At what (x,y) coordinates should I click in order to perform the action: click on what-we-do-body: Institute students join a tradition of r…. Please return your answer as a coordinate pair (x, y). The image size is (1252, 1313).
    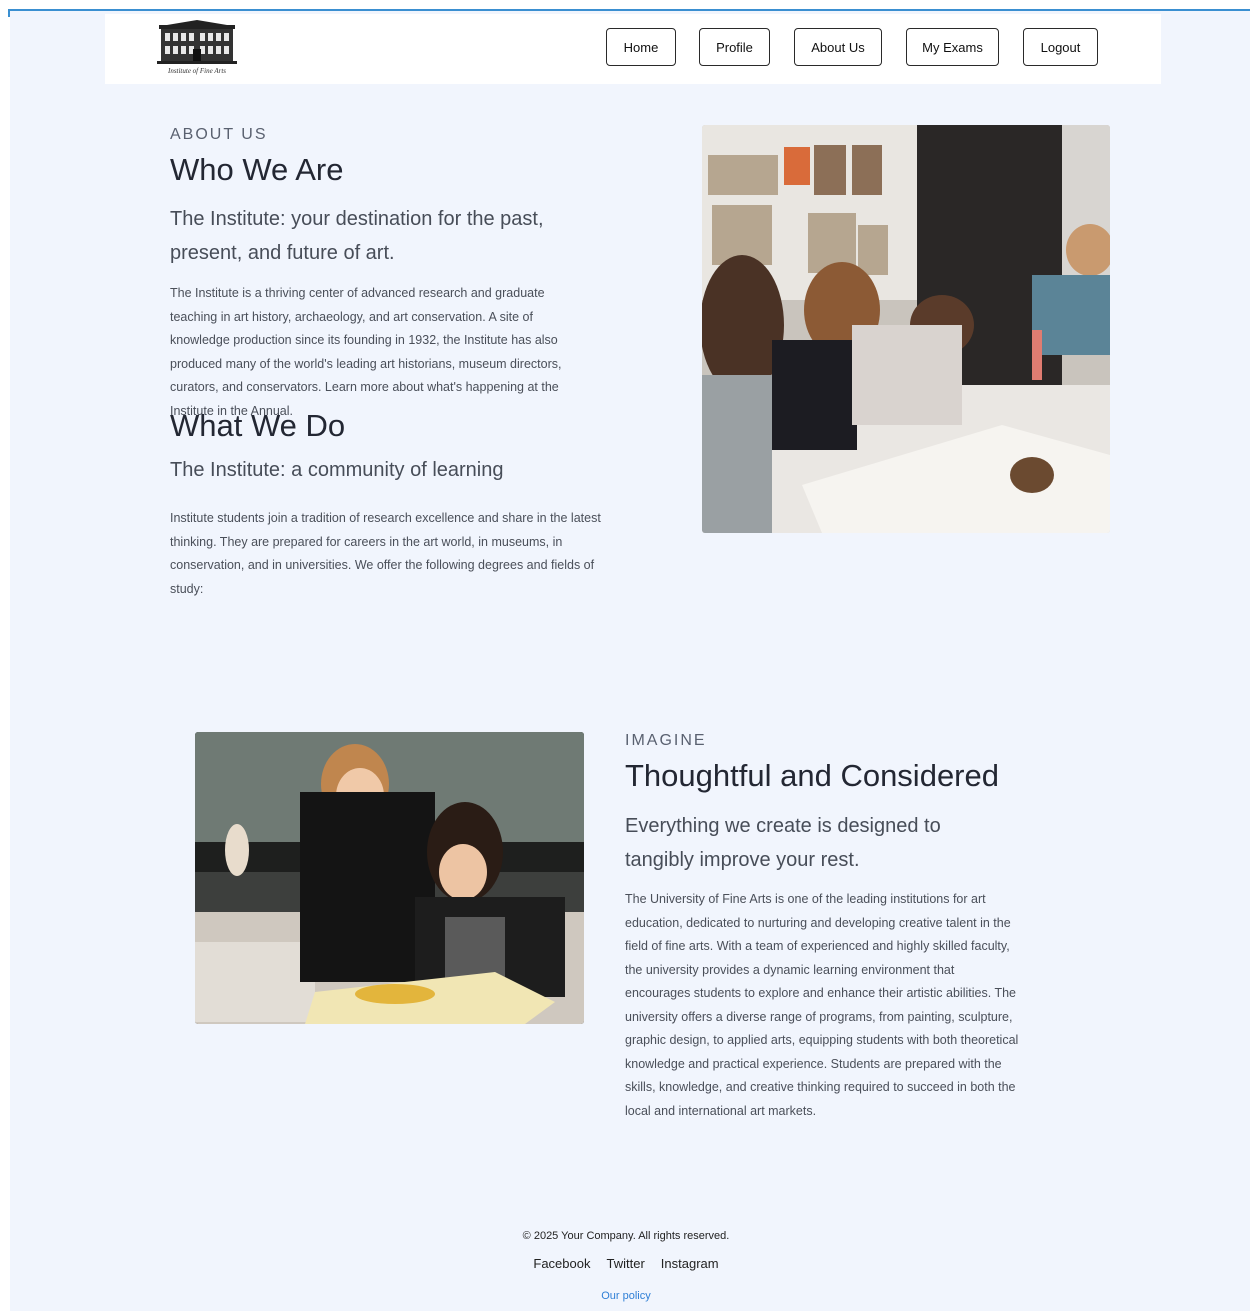
    Looking at the image, I should click on (385, 553).